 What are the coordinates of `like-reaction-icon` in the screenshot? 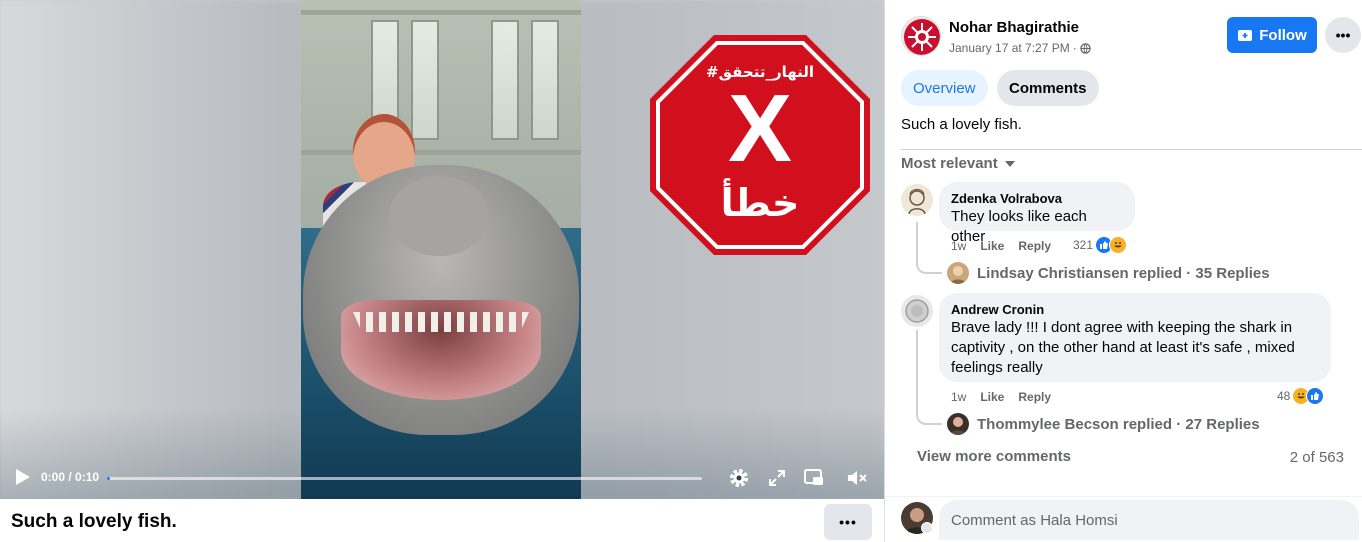 It's located at (1315, 396).